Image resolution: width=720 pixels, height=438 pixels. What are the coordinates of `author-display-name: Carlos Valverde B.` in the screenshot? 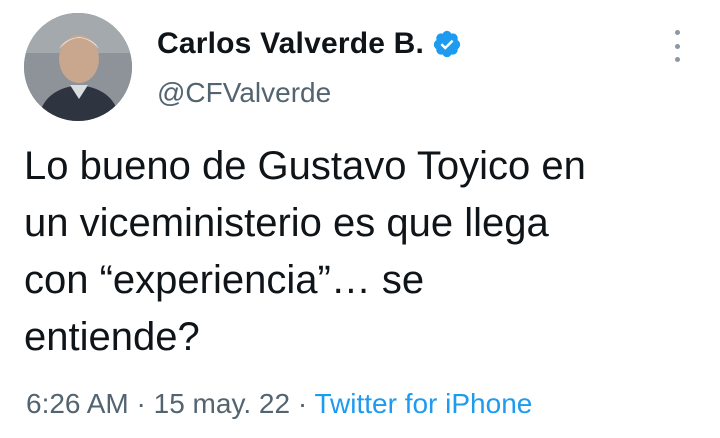 It's located at (290, 44).